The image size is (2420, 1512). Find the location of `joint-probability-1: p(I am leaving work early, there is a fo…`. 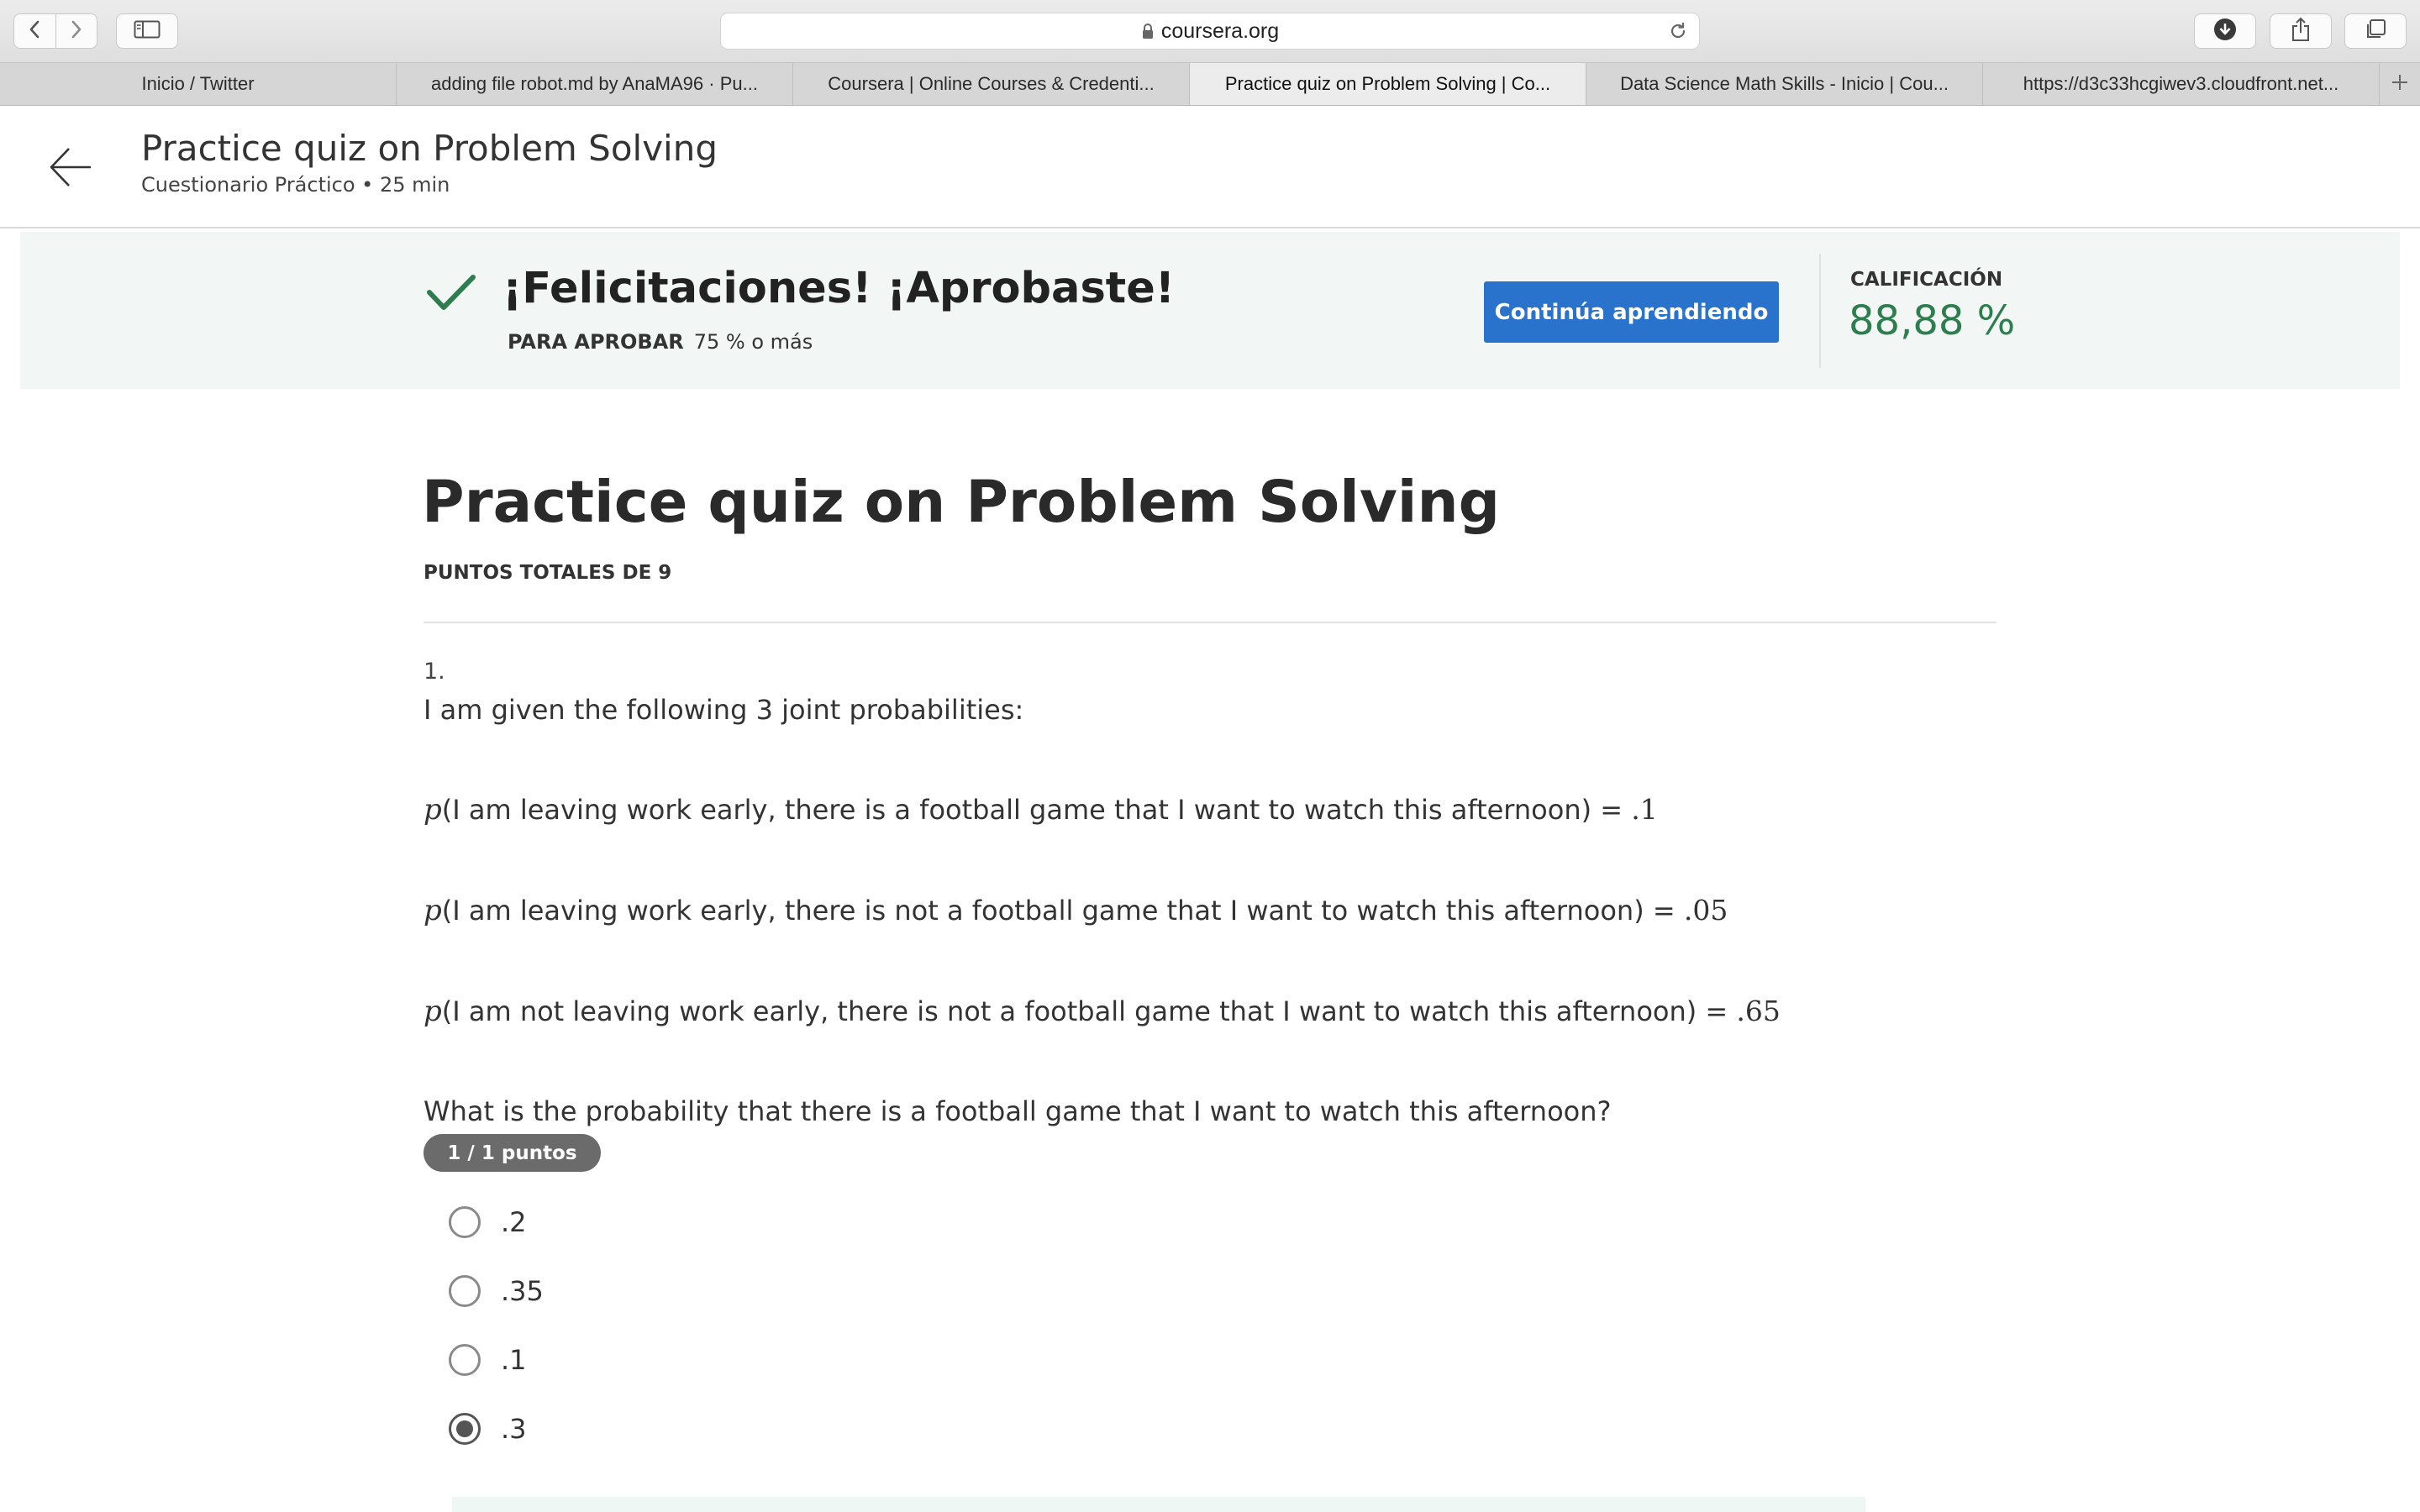

joint-probability-1: p(I am leaving work early, there is a fo… is located at coordinates (1041, 810).